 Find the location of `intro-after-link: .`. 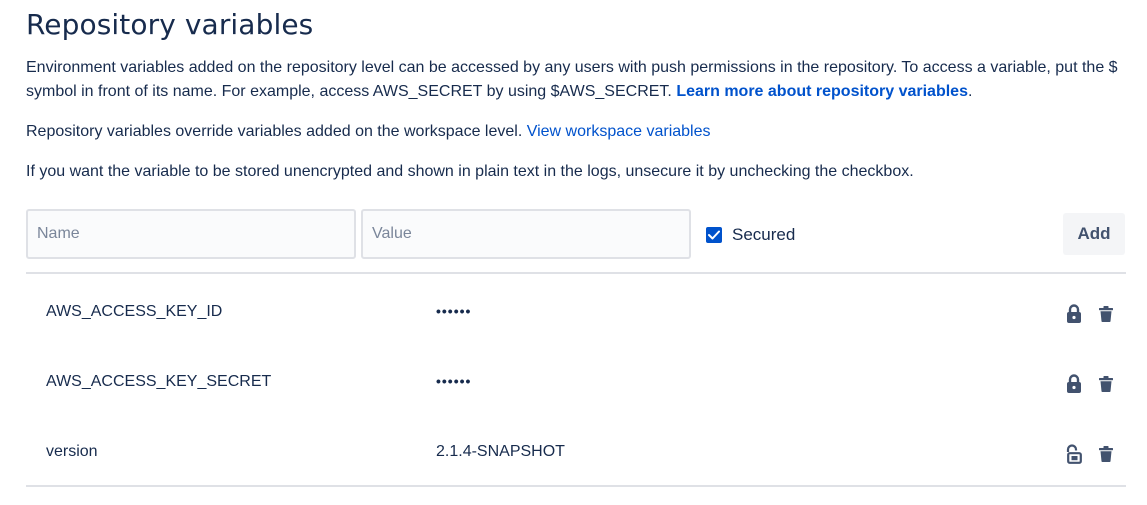

intro-after-link: . is located at coordinates (970, 91).